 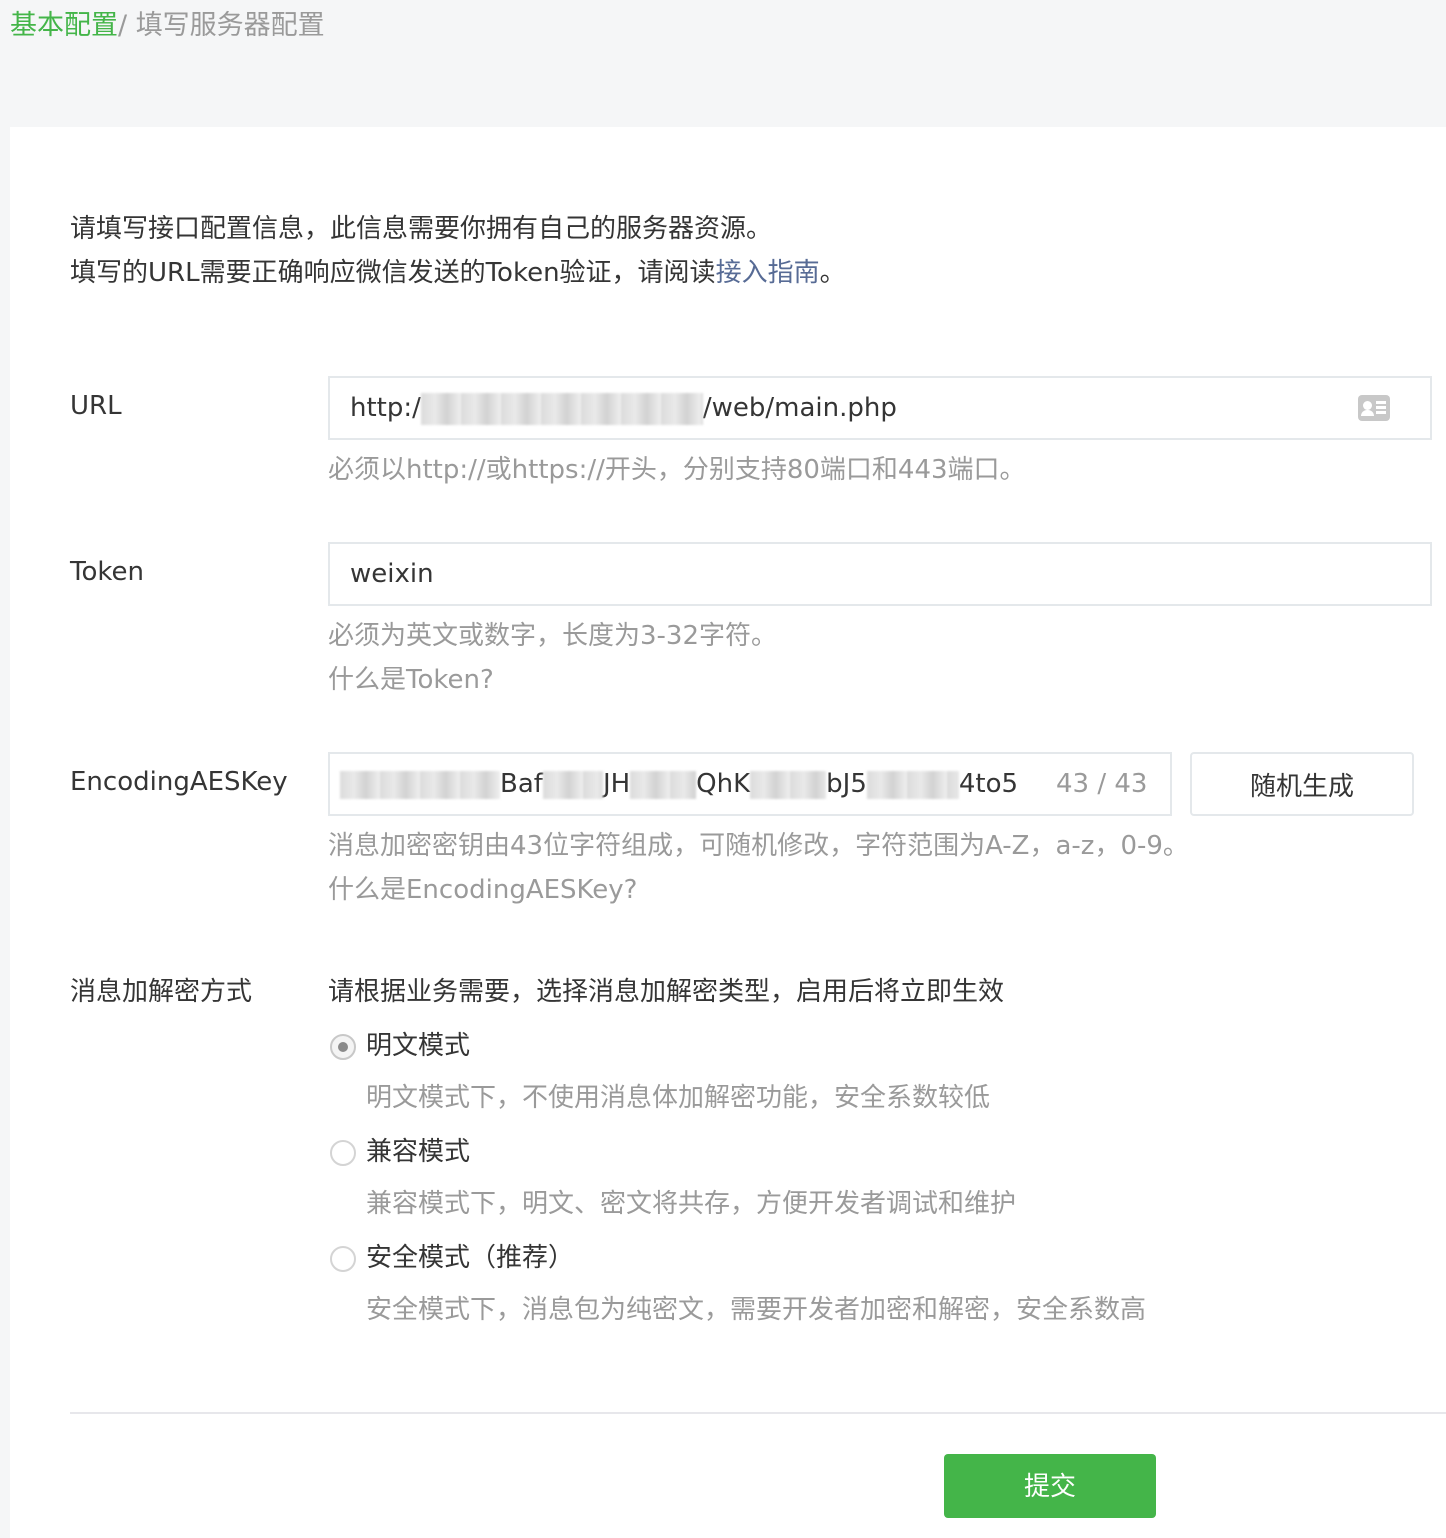 I want to click on aeskey-hint: 消息加密密钥由43位字符组成，可随机修改，字符范围为A-Z，a-z，0-9。, so click(x=758, y=846).